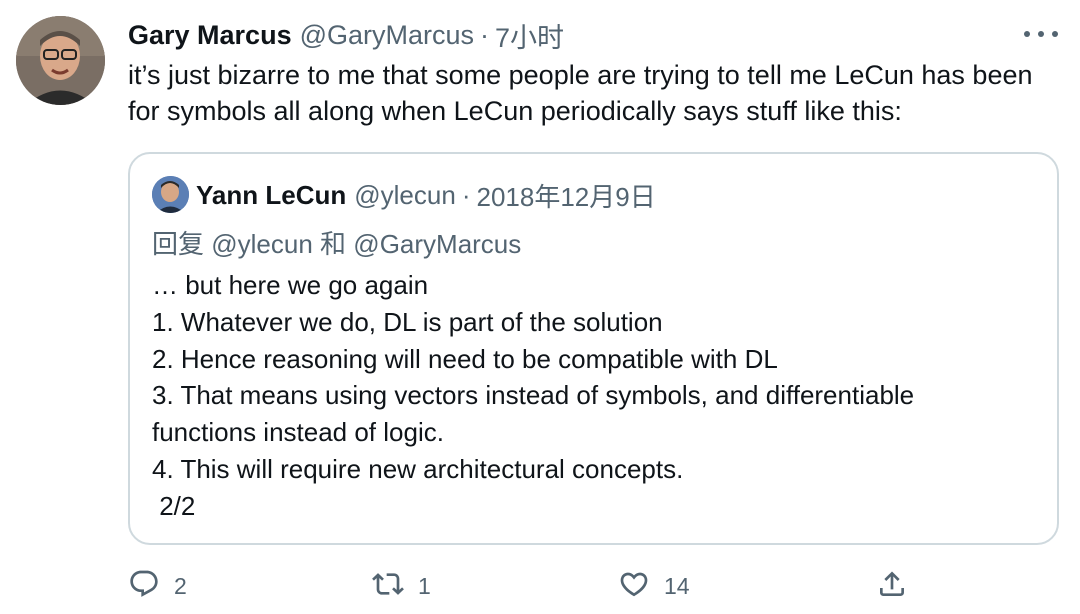  What do you see at coordinates (424, 585) in the screenshot?
I see `retweet-count: 1` at bounding box center [424, 585].